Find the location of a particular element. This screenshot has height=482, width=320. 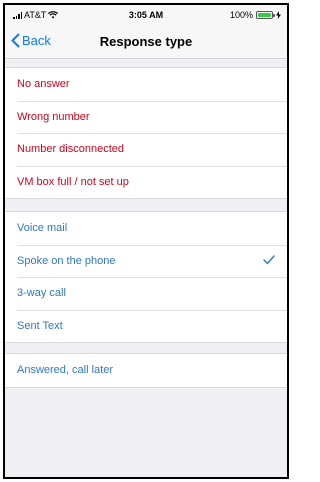

option-label: Spoke on the phone is located at coordinates (66, 260).